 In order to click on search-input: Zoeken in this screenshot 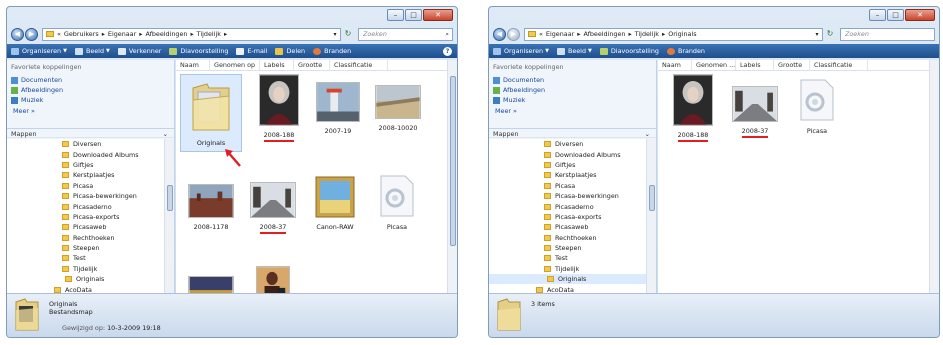, I will do `click(887, 34)`.